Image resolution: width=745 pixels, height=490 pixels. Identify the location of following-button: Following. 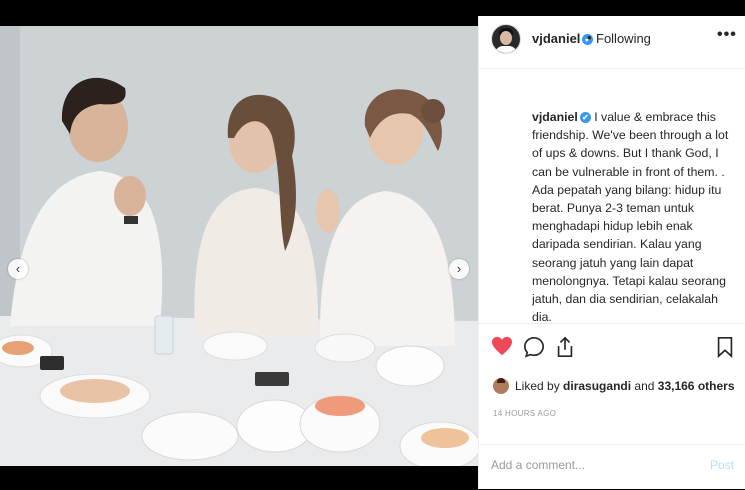
(623, 38).